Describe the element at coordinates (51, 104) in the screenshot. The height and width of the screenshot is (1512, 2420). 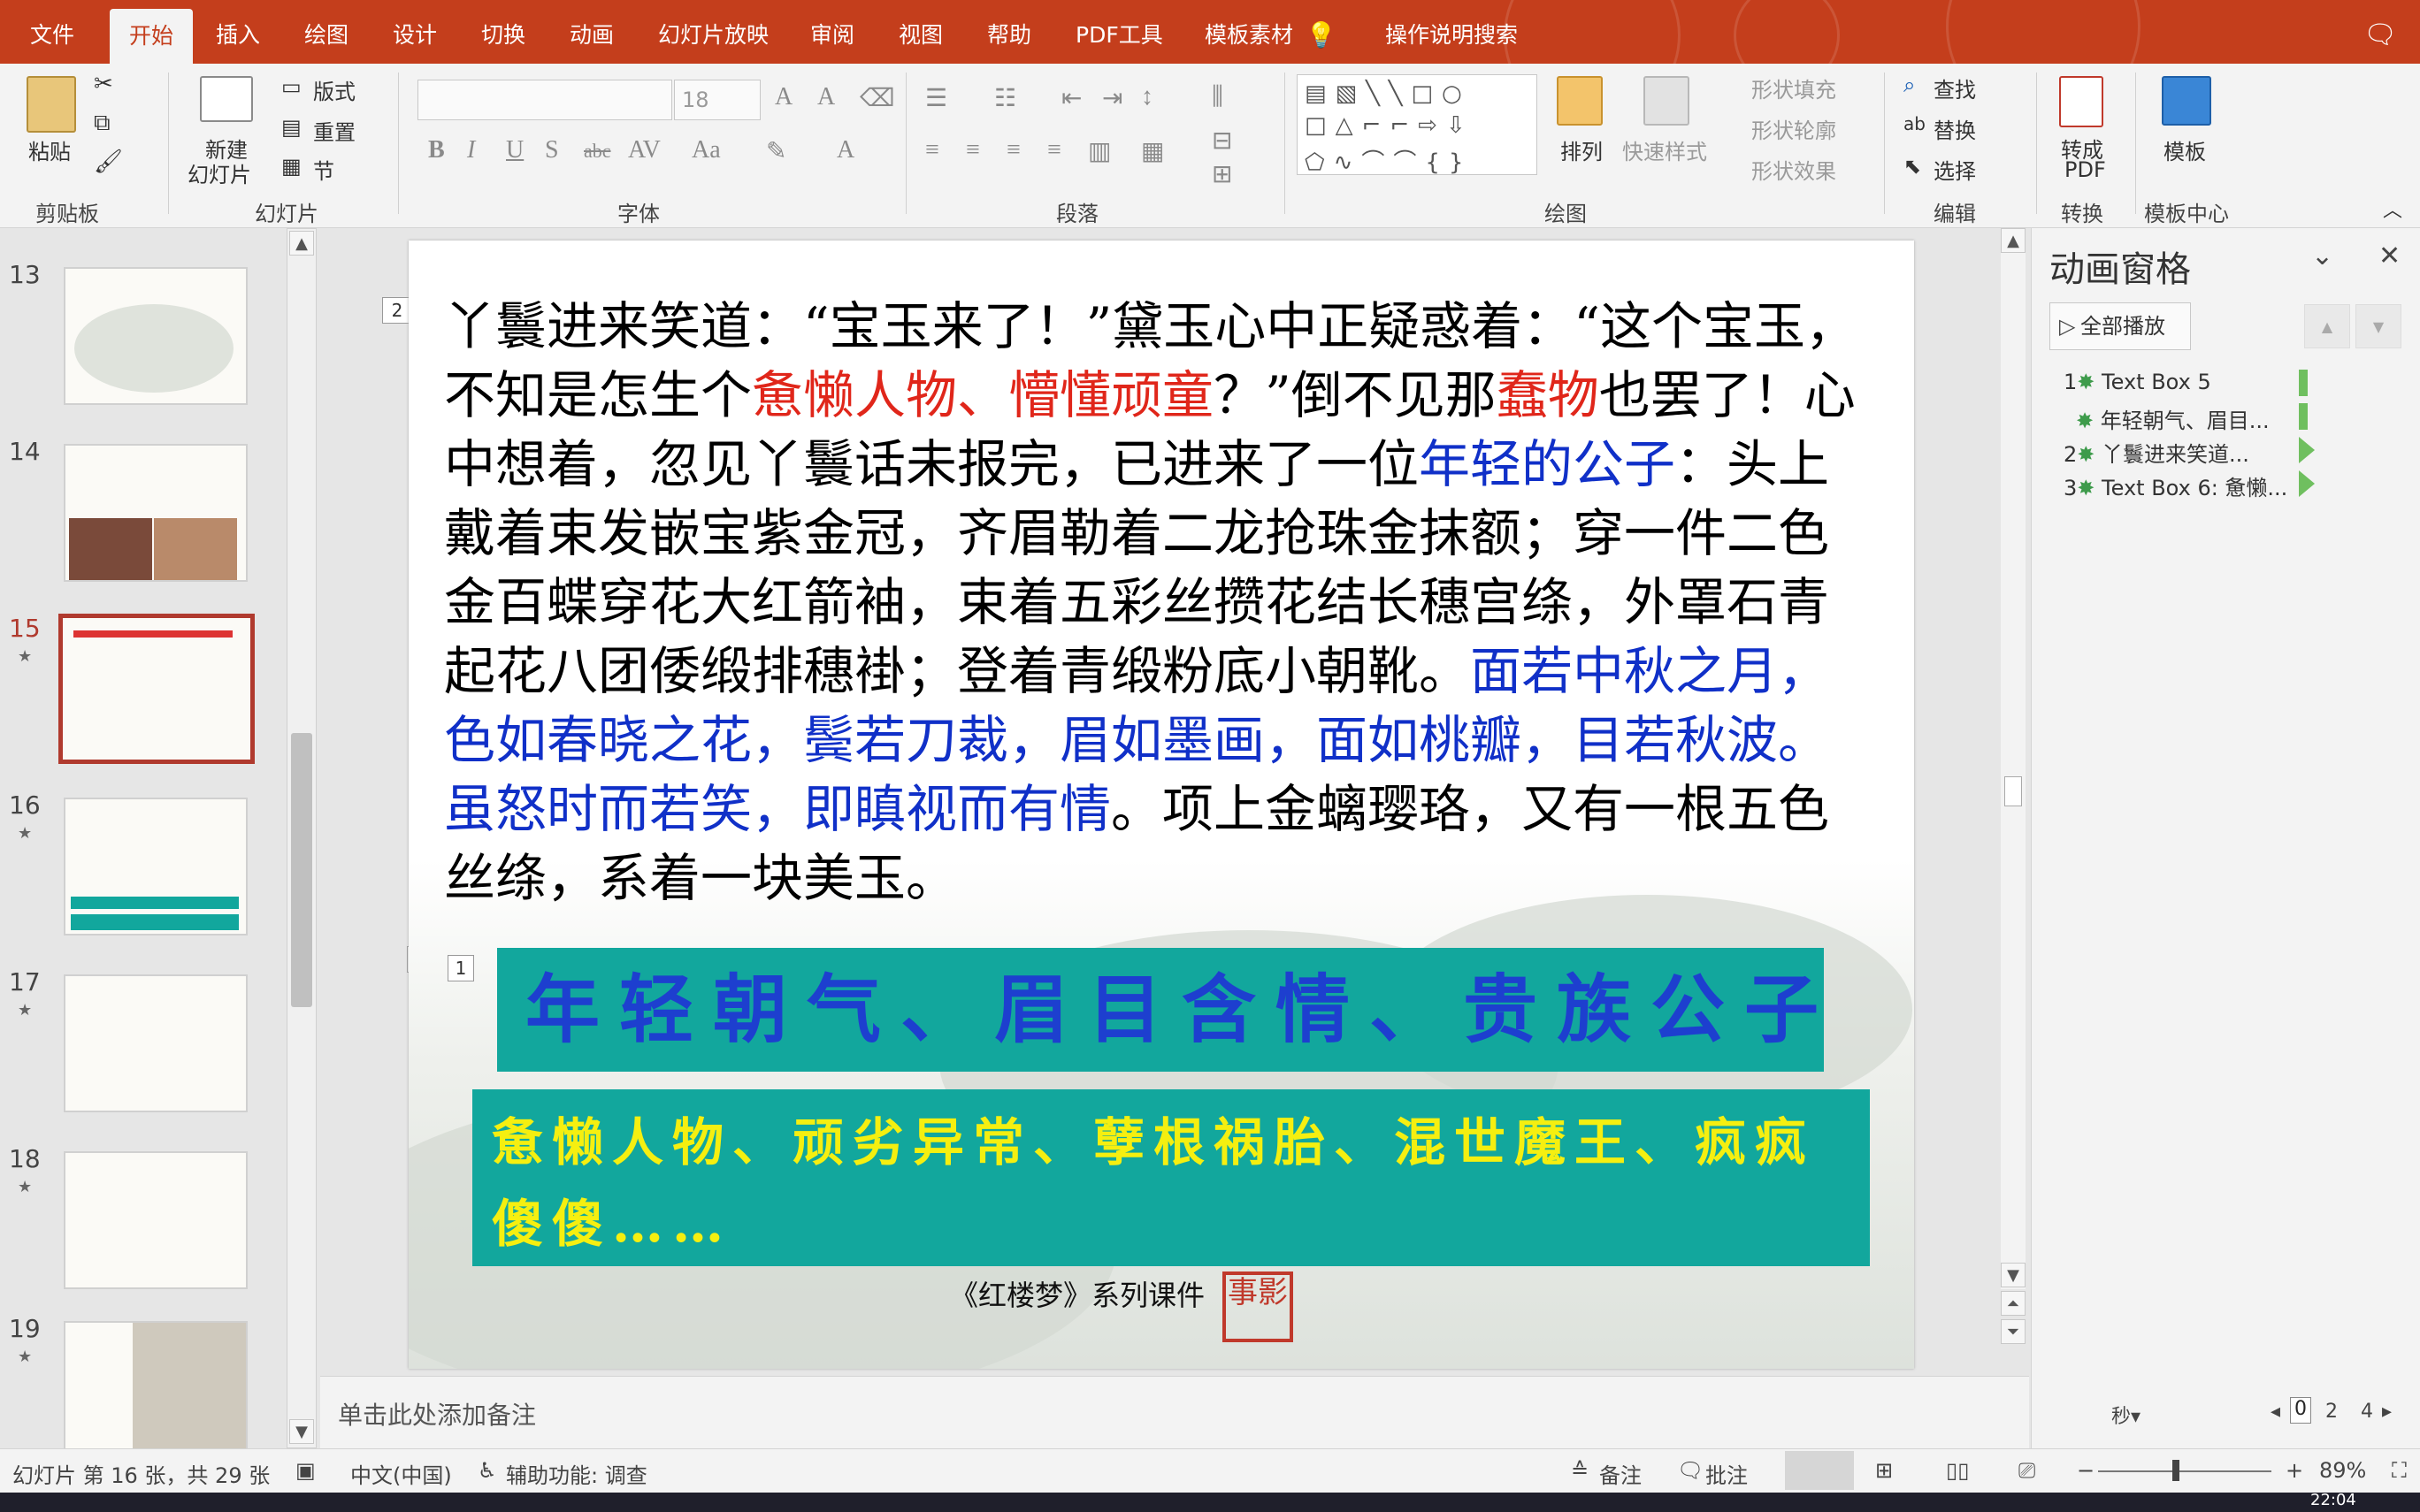
I see `paste-icon` at that location.